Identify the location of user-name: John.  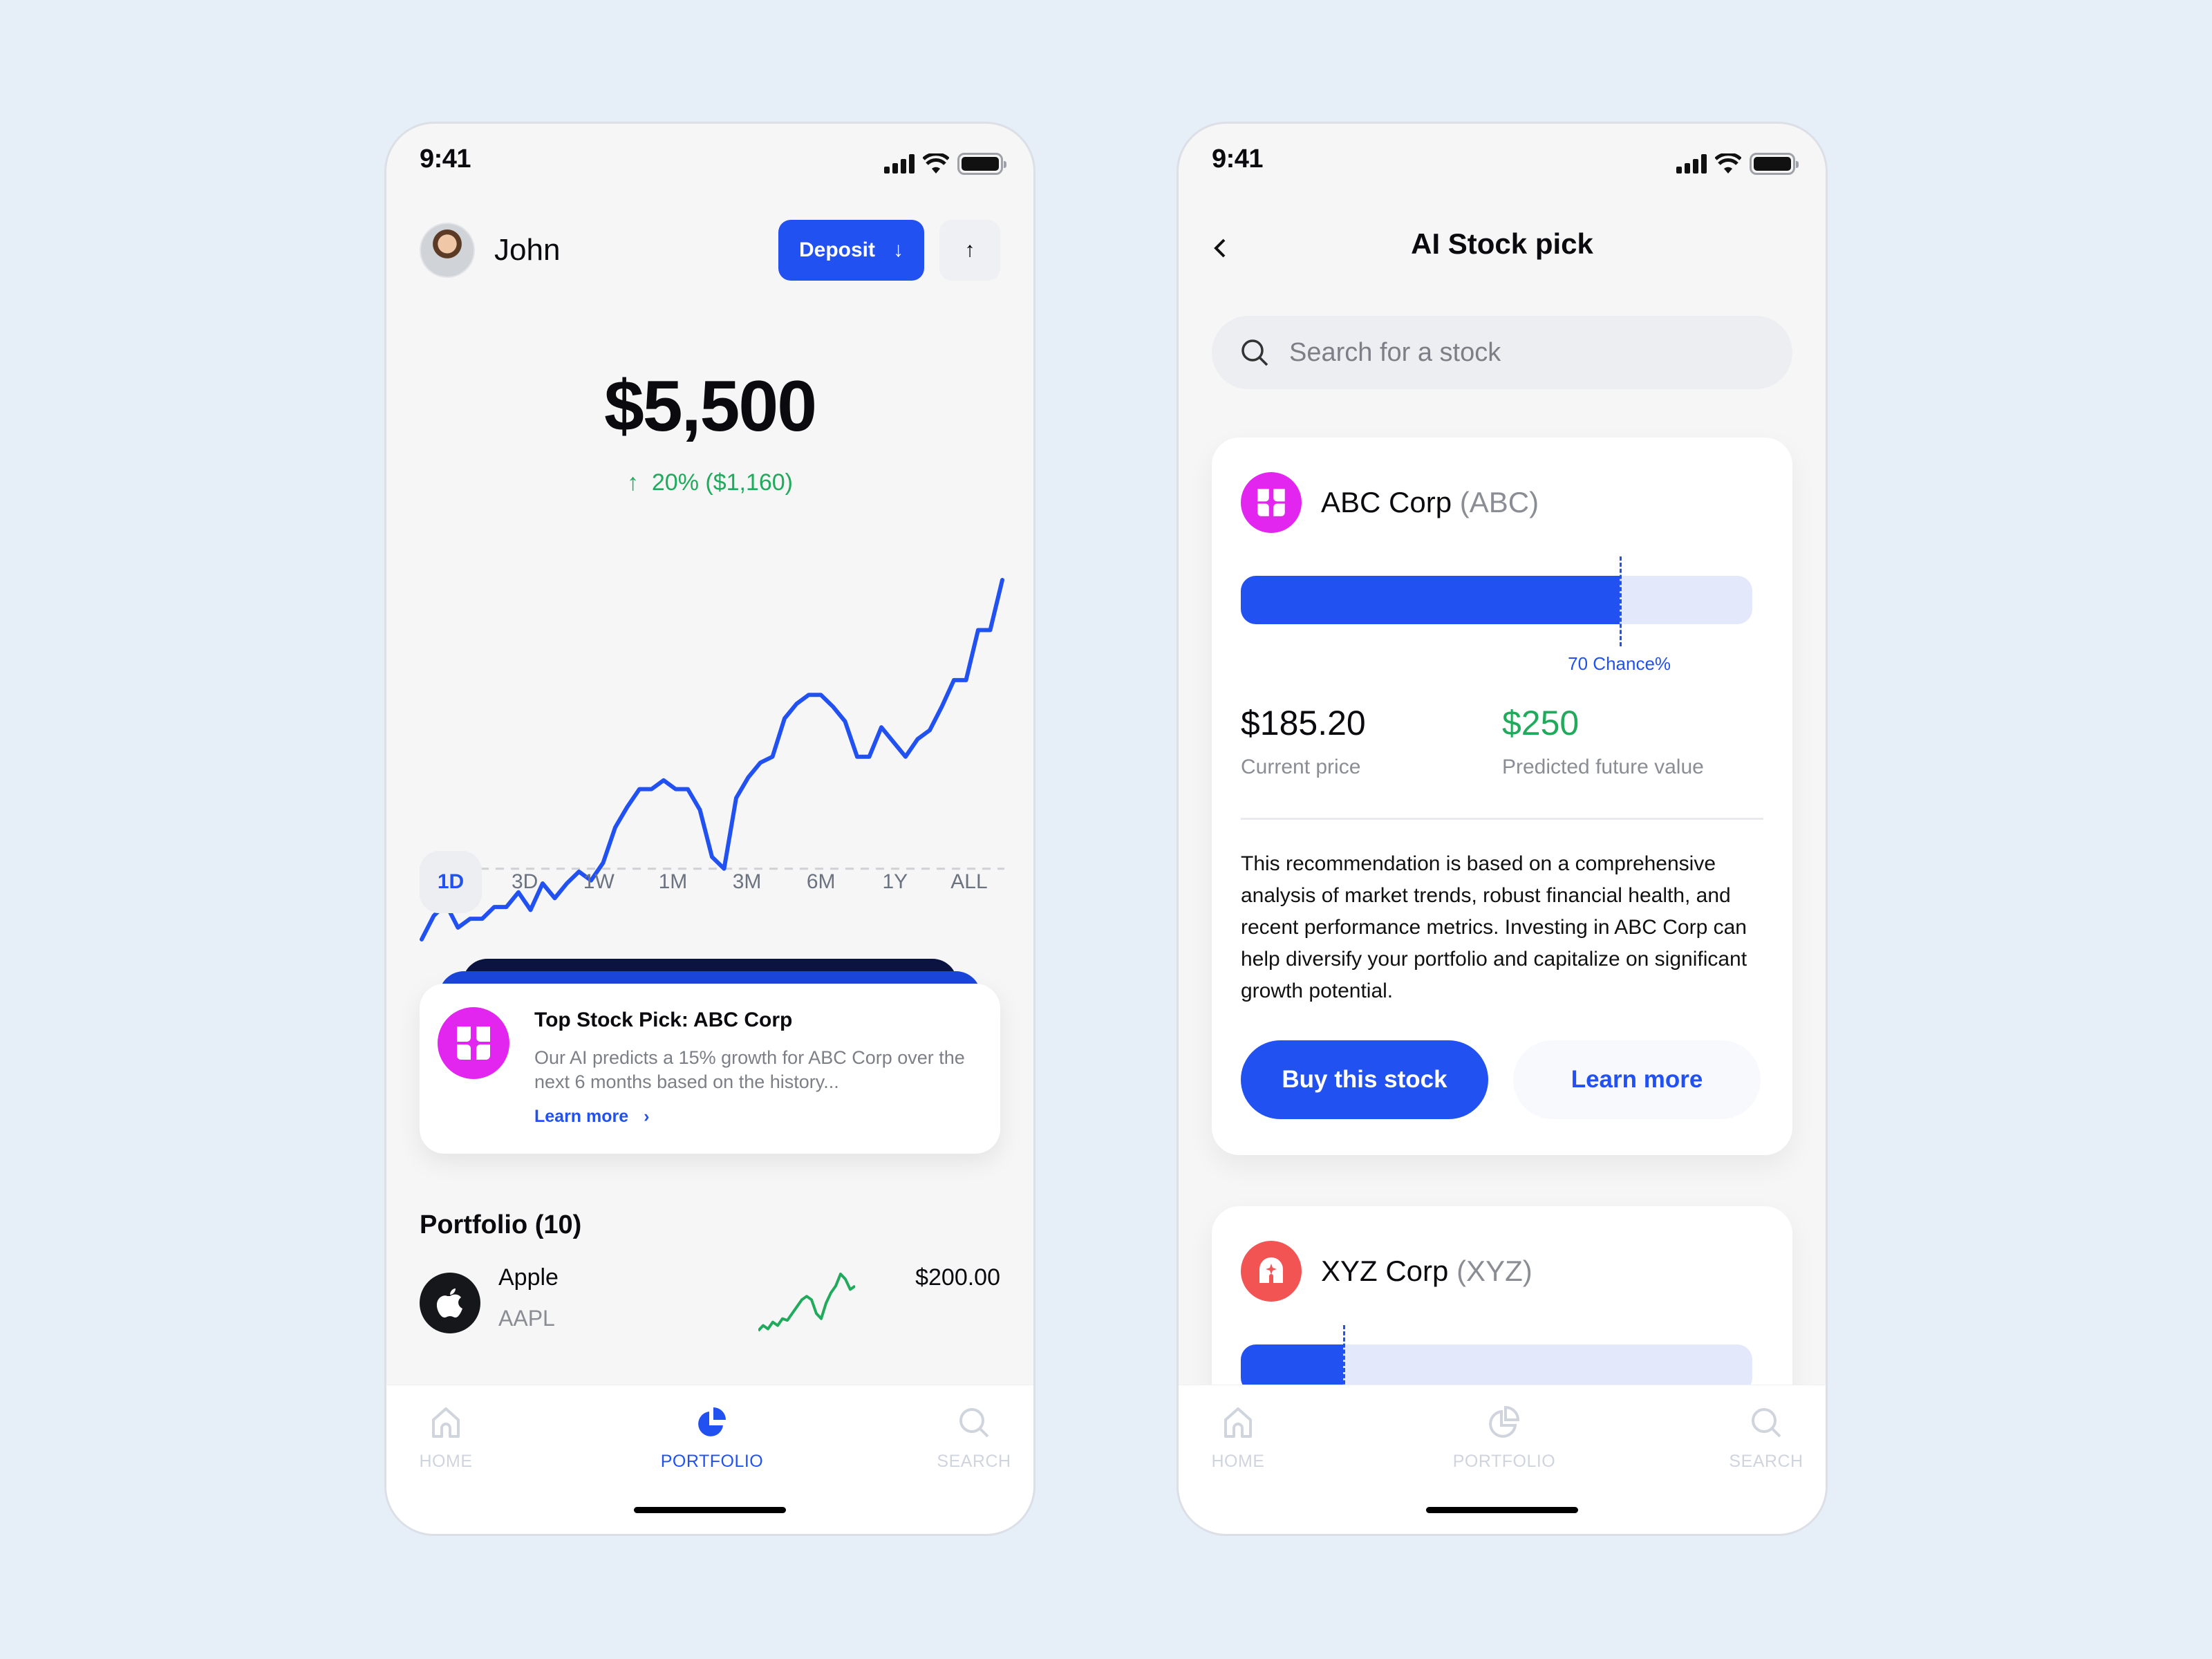
(527, 250).